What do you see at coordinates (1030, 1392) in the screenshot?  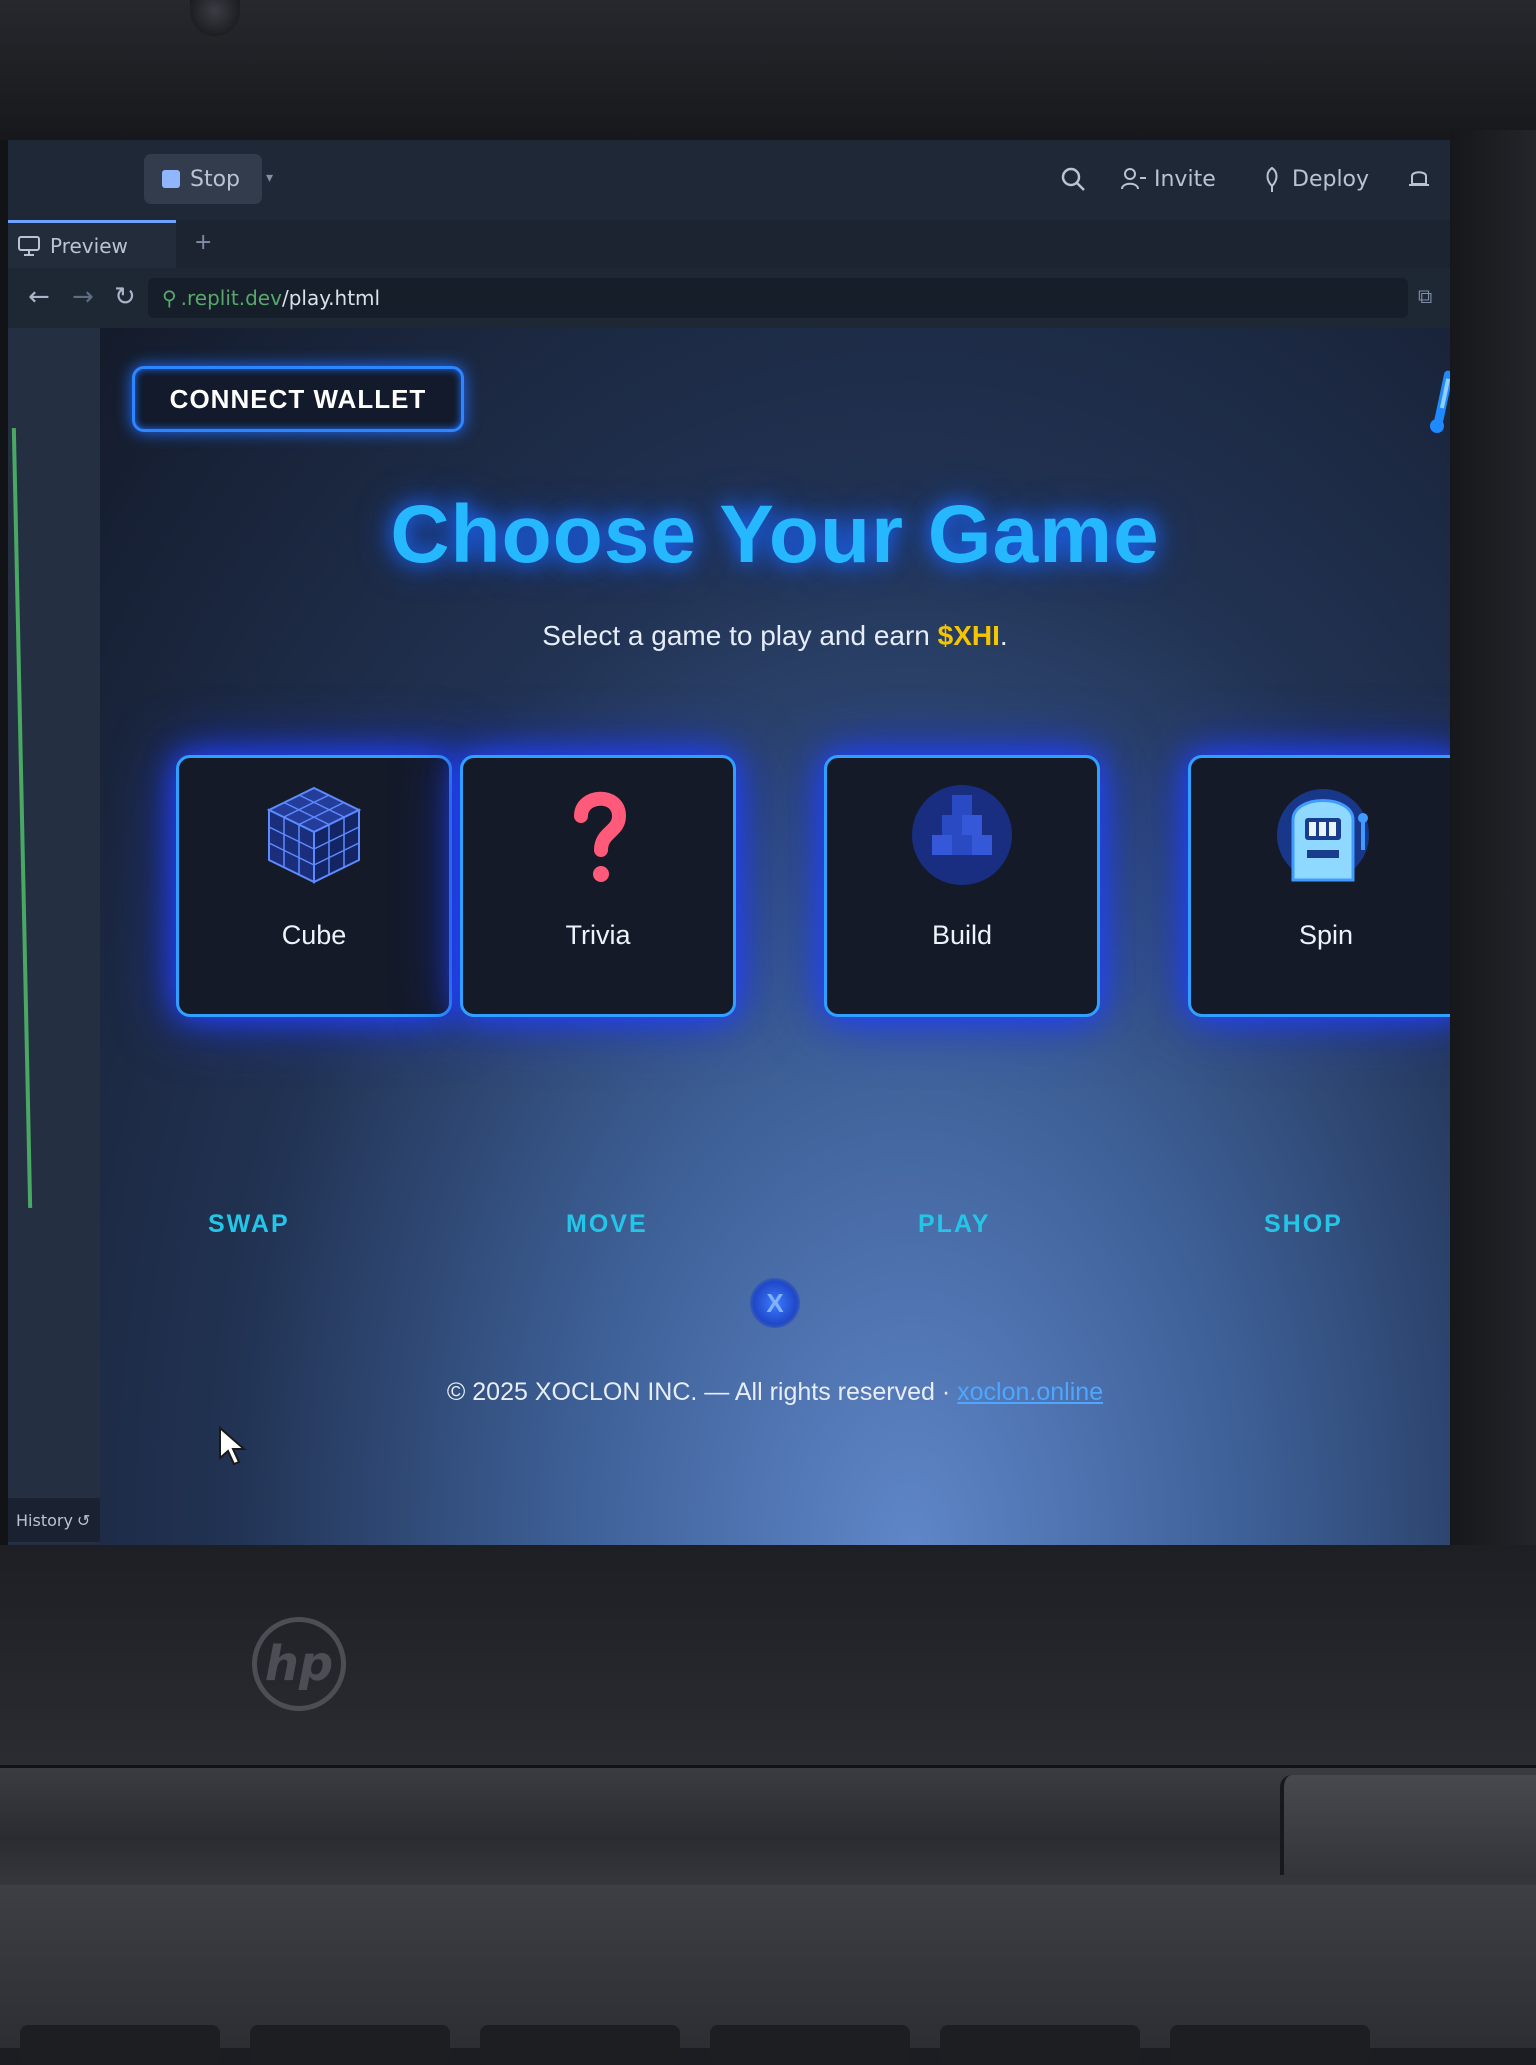 I see `footer-link: xoclon.online` at bounding box center [1030, 1392].